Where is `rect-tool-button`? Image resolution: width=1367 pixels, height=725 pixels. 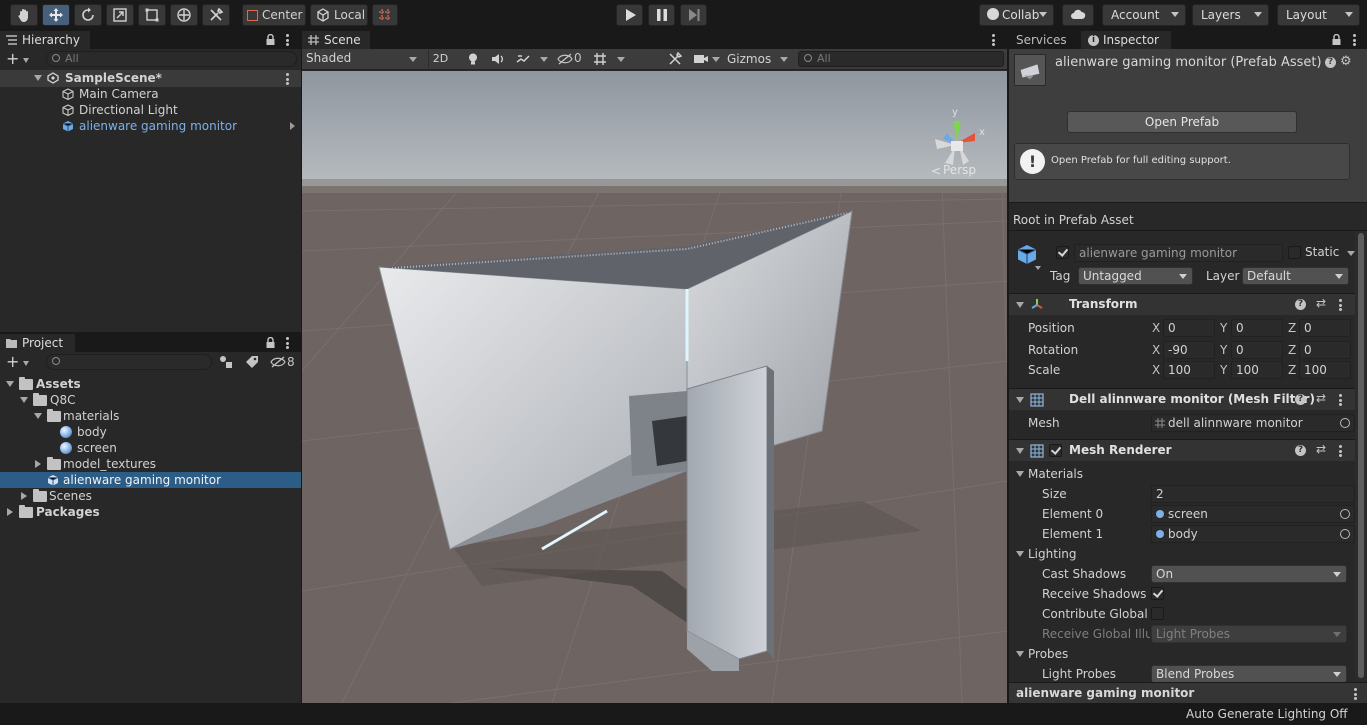
rect-tool-button is located at coordinates (152, 15).